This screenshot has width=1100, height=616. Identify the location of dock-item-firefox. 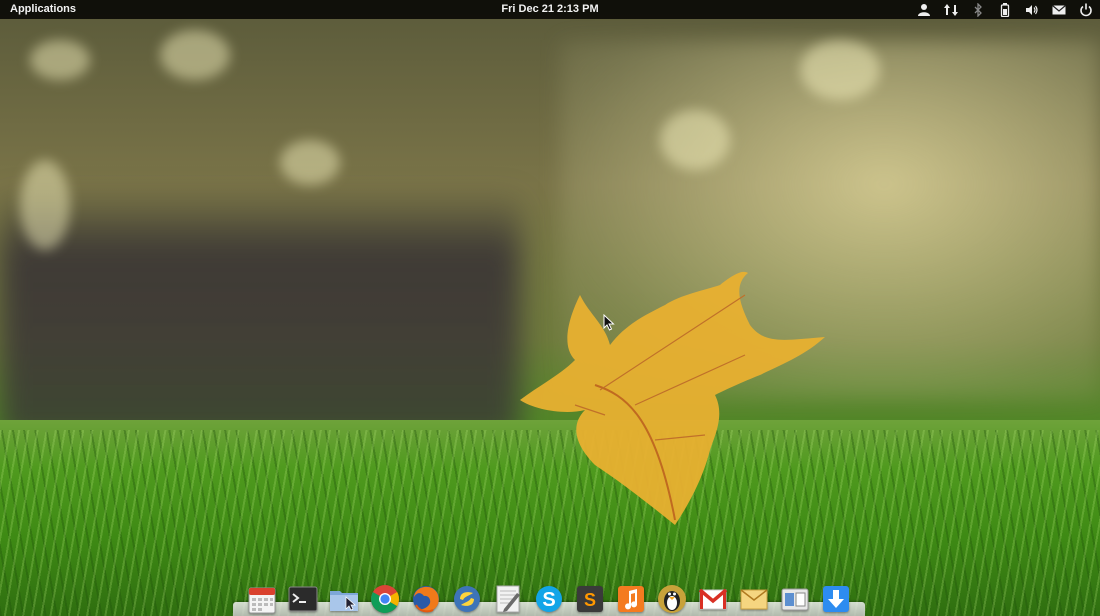
(426, 599).